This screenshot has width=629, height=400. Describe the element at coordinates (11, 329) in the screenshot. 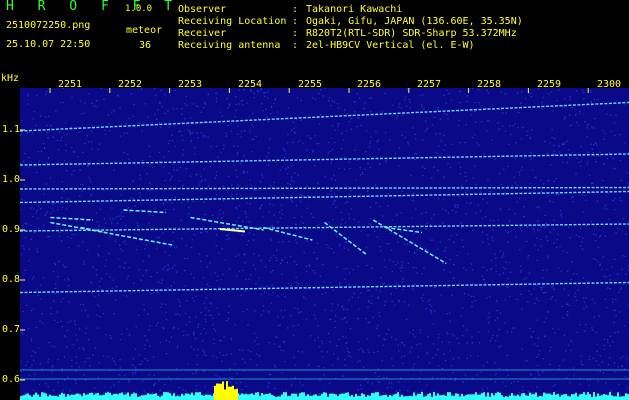

I see `frequency-label: 0.7` at that location.